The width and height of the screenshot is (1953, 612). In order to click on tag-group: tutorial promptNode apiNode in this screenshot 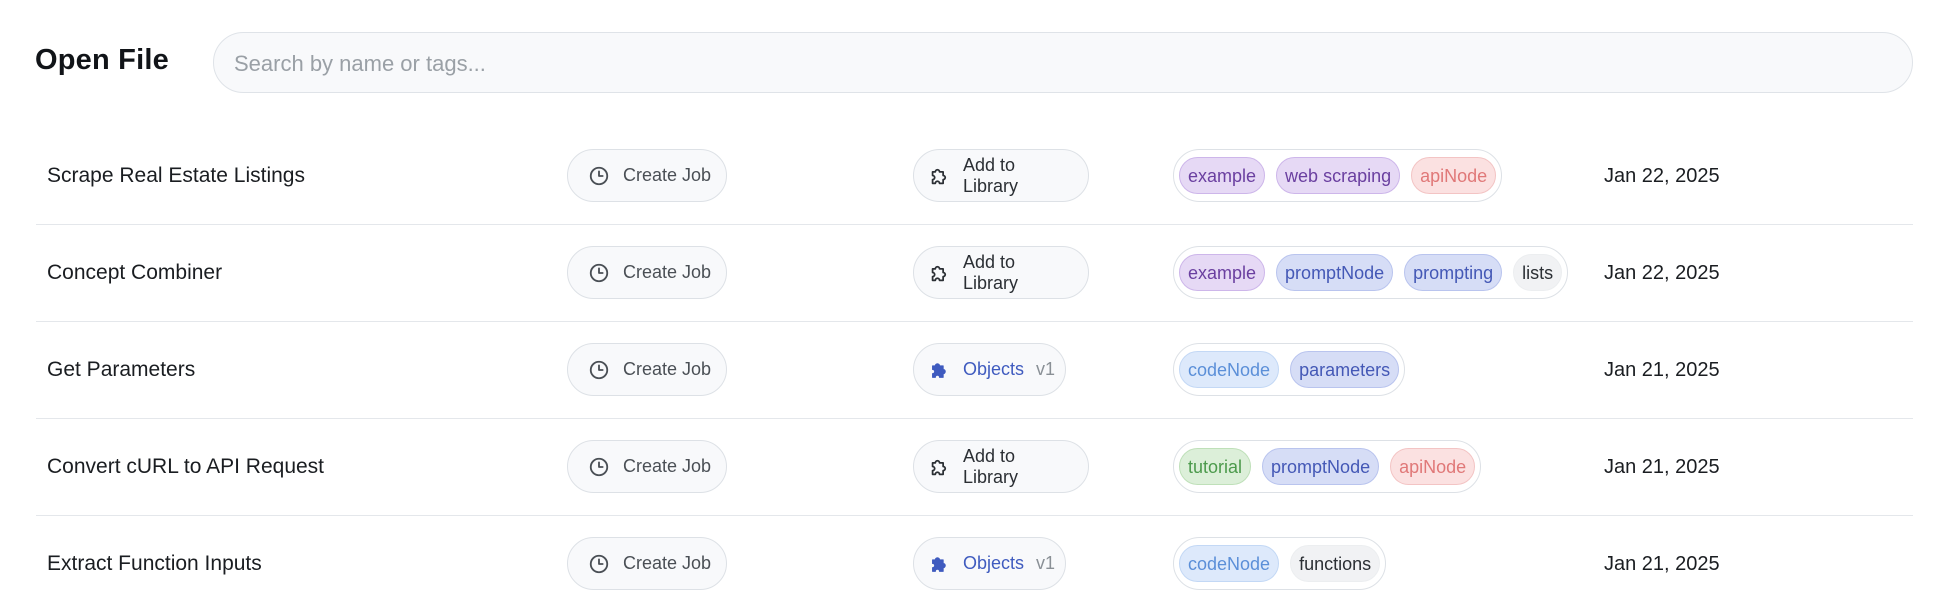, I will do `click(1327, 466)`.